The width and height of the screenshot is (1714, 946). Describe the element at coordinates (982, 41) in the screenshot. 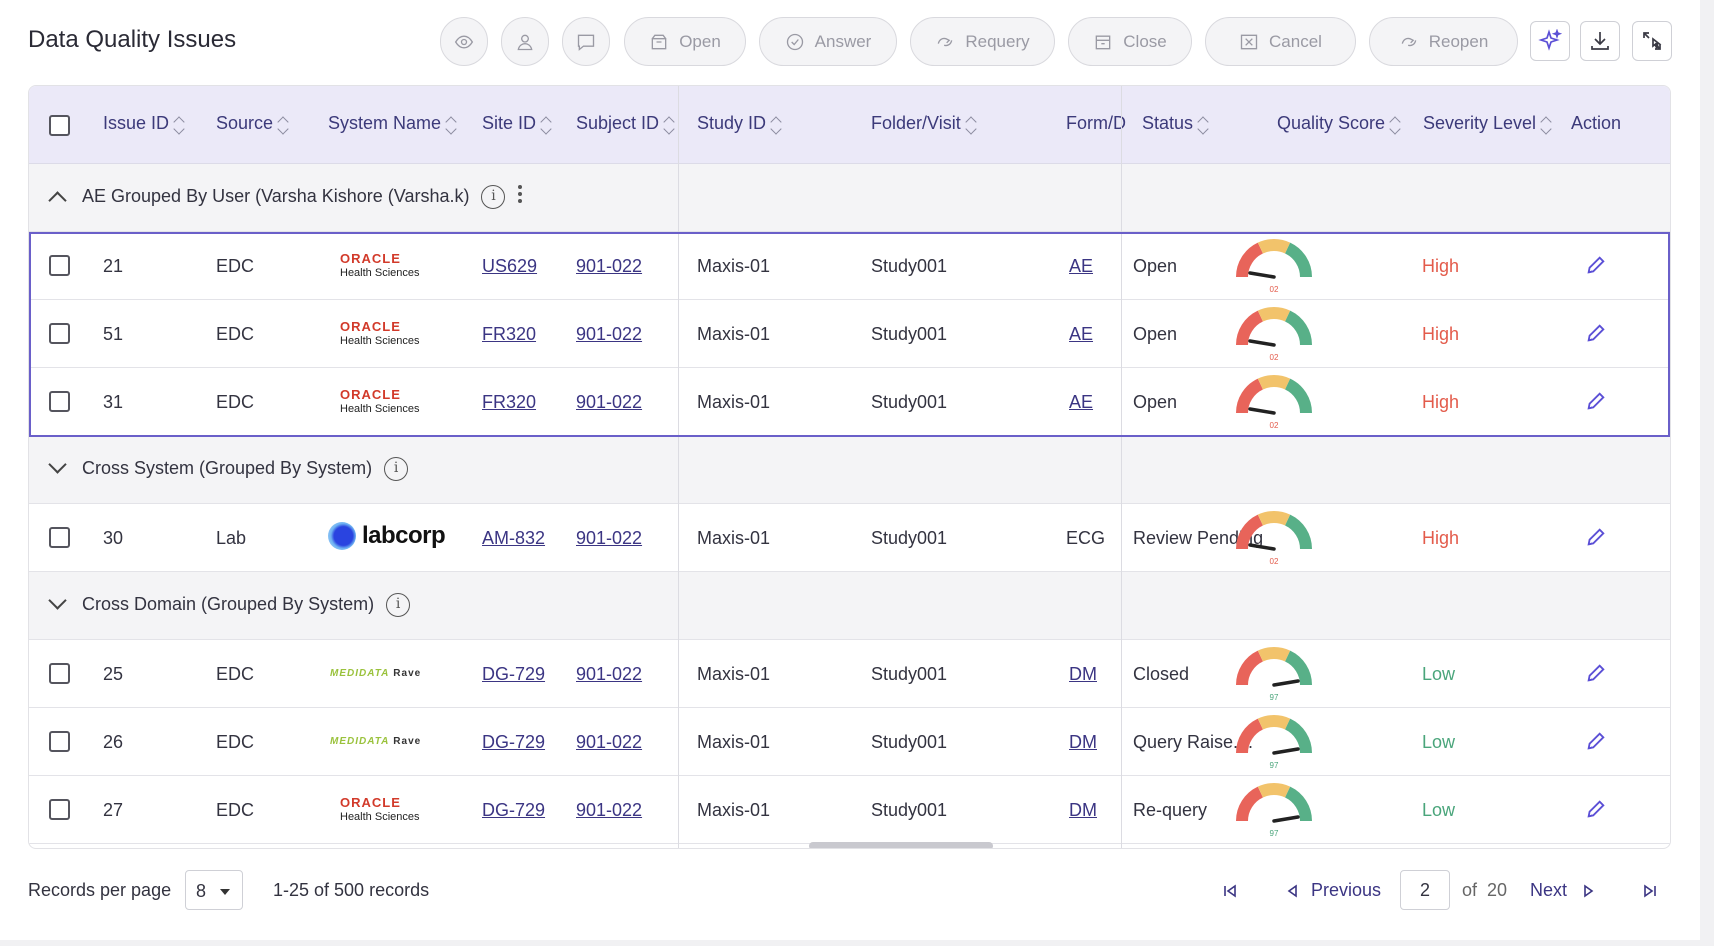

I see `requery-button: Requery` at that location.